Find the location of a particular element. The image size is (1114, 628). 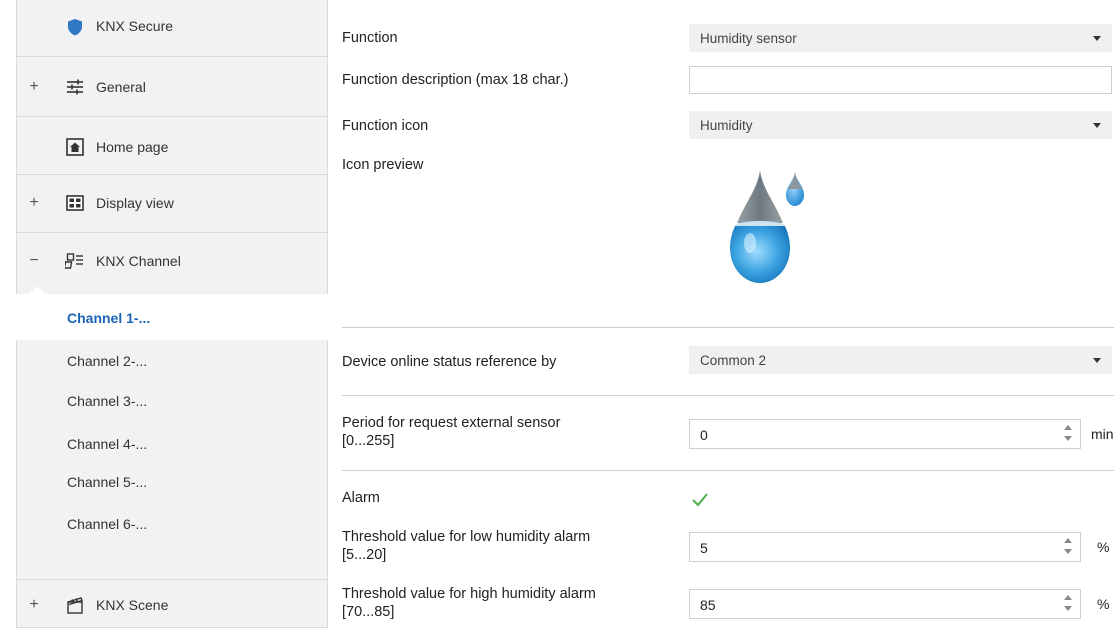

scene-icon is located at coordinates (75, 605).